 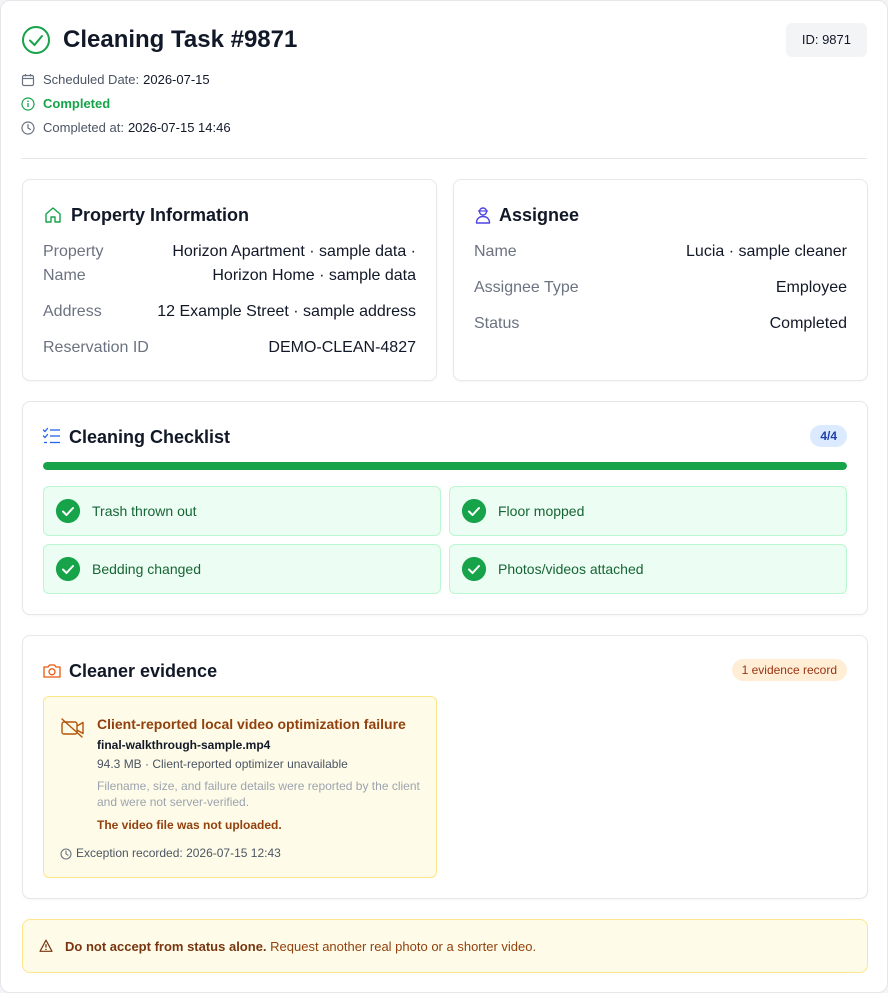 What do you see at coordinates (179, 127) in the screenshot?
I see `completed-value: 2026-07-15 14:46` at bounding box center [179, 127].